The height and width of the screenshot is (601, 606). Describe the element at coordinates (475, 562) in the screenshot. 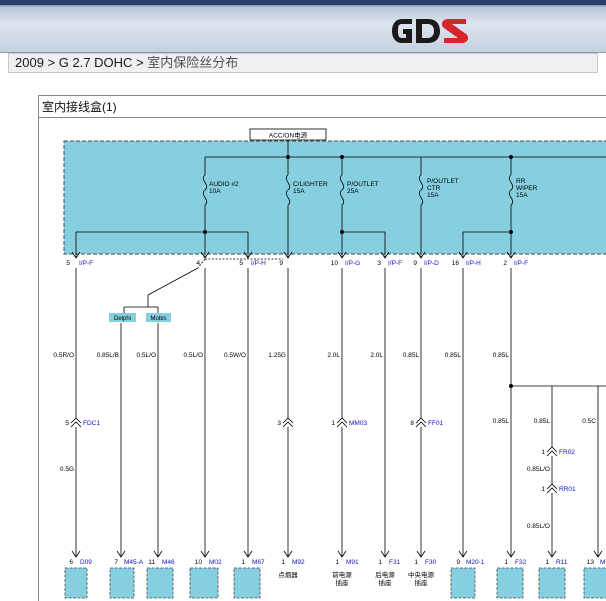

I see `bottom-pin-connector: M20-1` at that location.